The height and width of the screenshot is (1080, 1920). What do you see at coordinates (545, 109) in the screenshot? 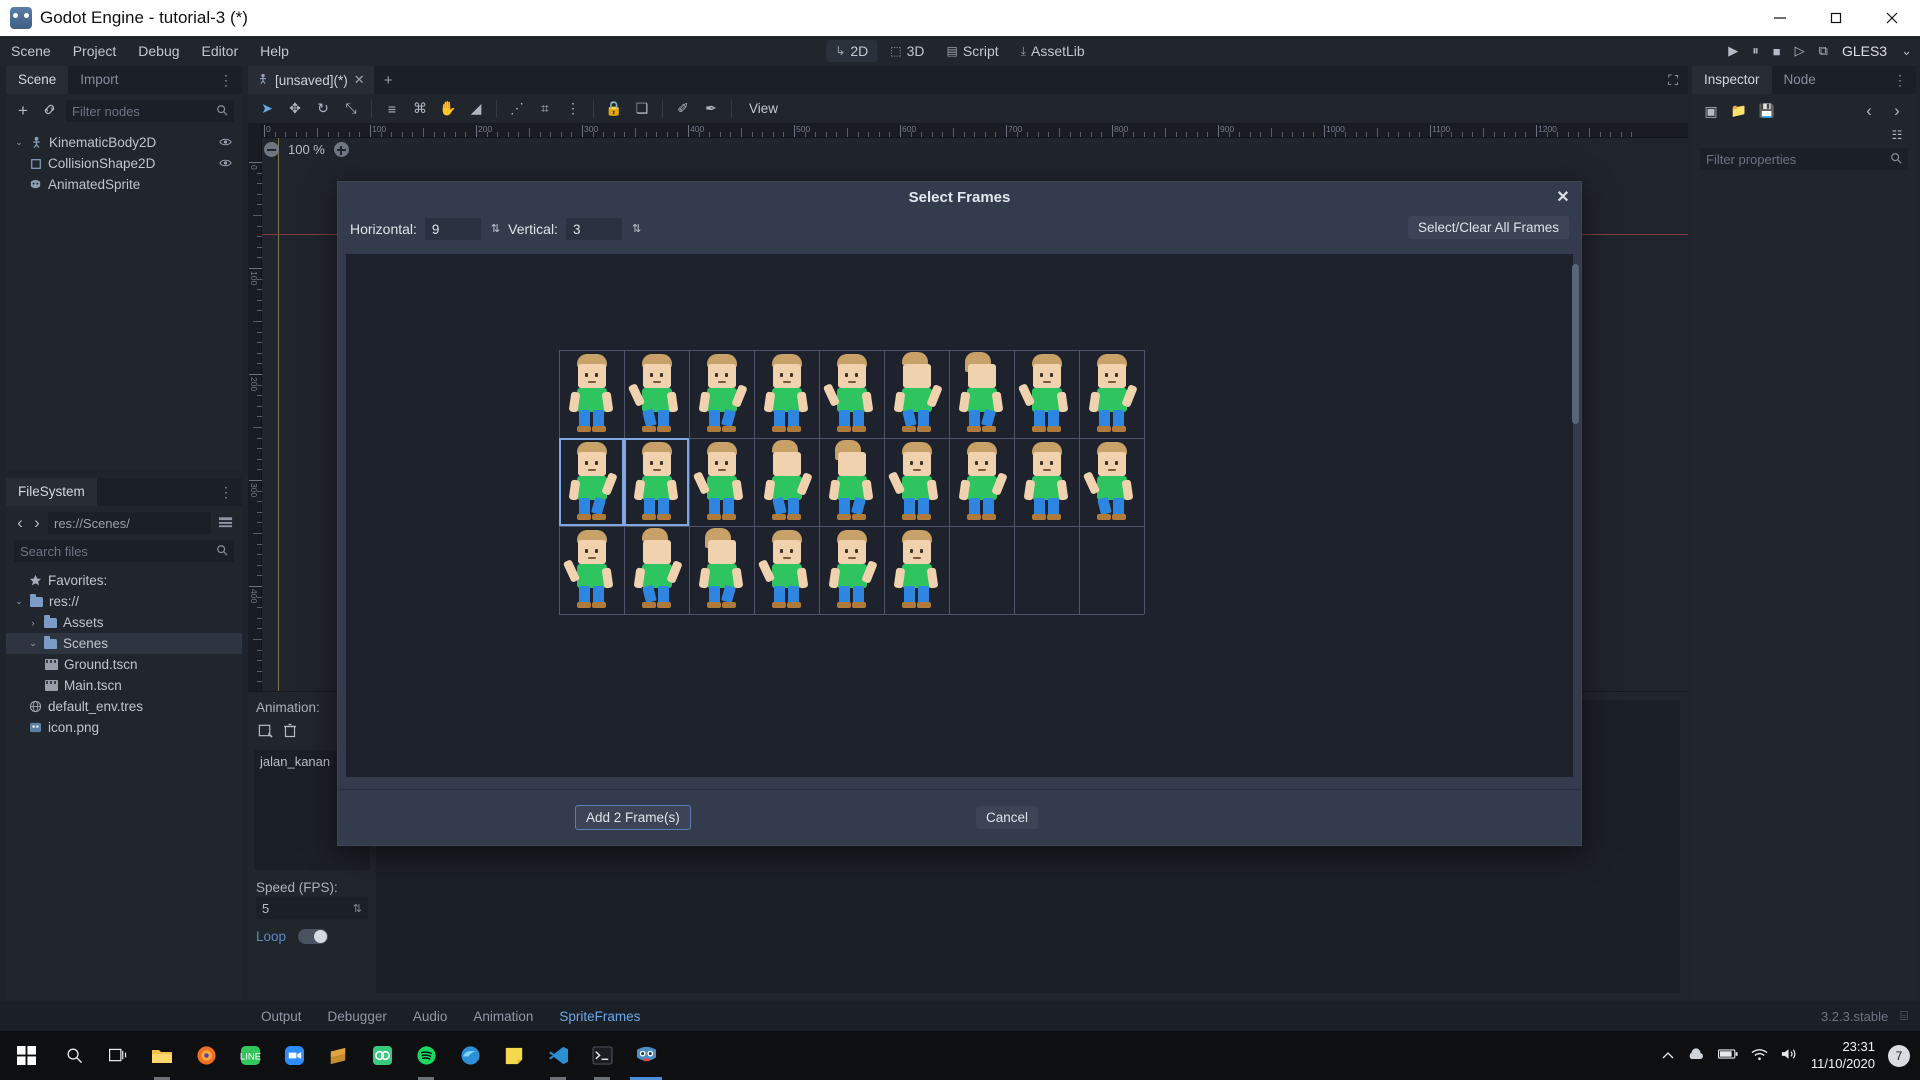
I see `grid-snap-icon: ⌗` at bounding box center [545, 109].